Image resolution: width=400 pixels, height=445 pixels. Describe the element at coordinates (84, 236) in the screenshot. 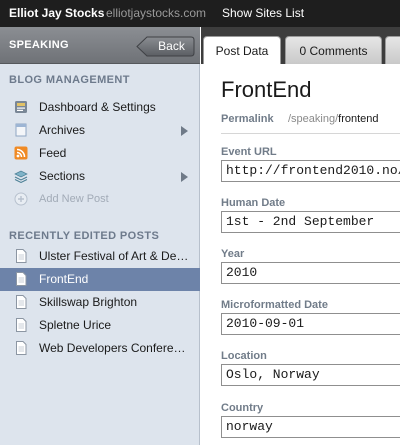

I see `recently-edited-title: RECENTLY EDITED POSTS` at that location.